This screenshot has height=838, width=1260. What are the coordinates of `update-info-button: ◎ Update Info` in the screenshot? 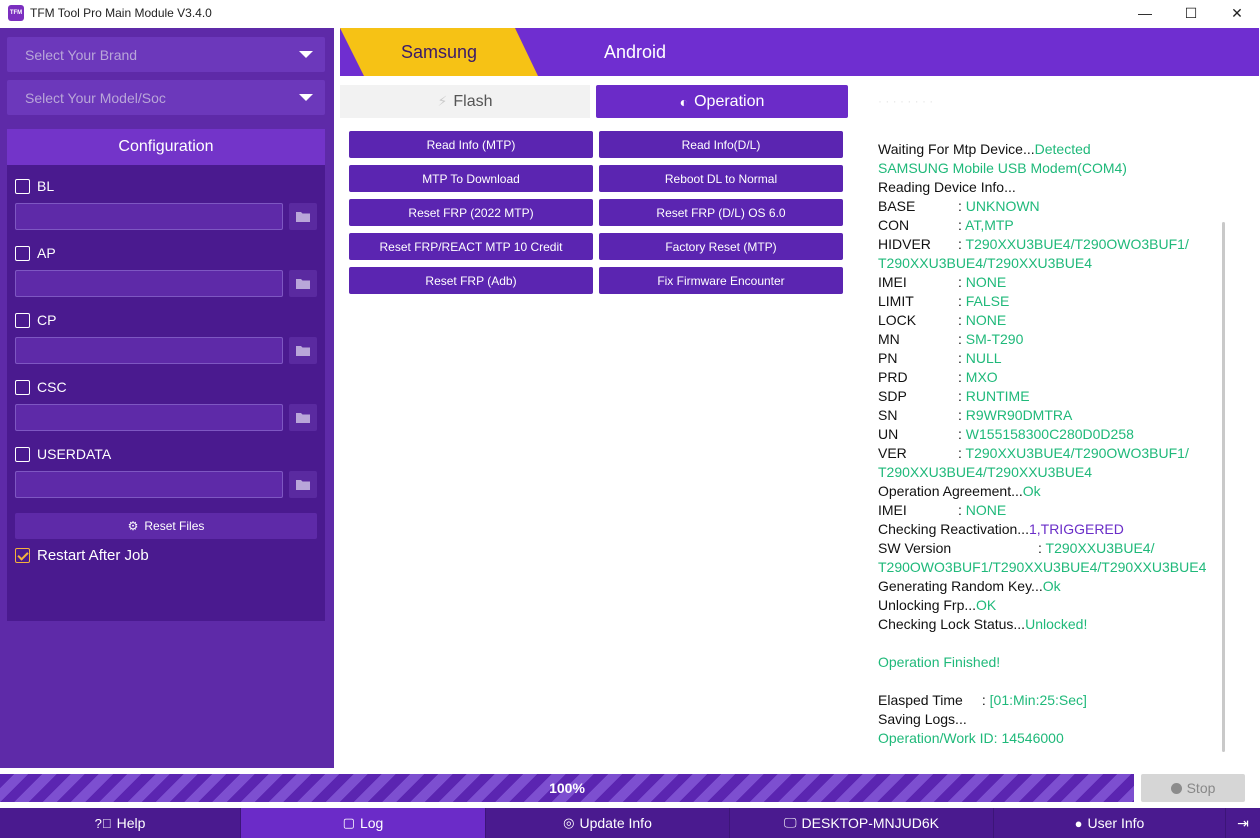 It's located at (608, 823).